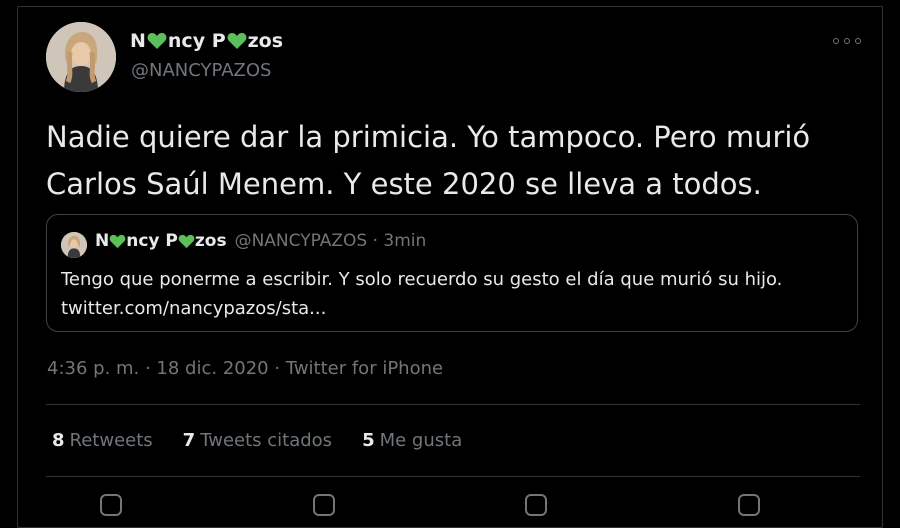  Describe the element at coordinates (189, 440) in the screenshot. I see `quotes-count: 7` at that location.